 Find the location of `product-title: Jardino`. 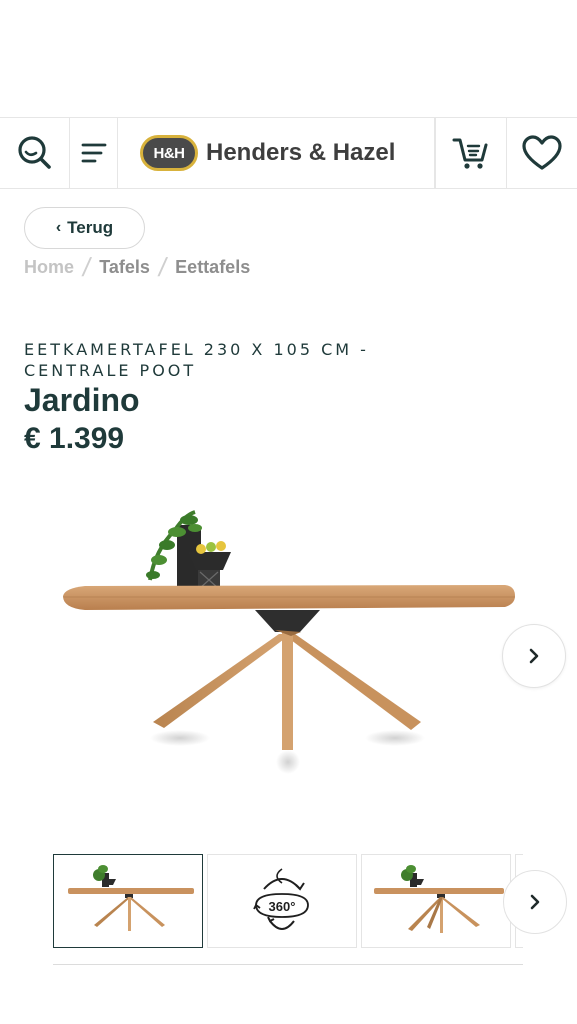

product-title: Jardino is located at coordinates (82, 400).